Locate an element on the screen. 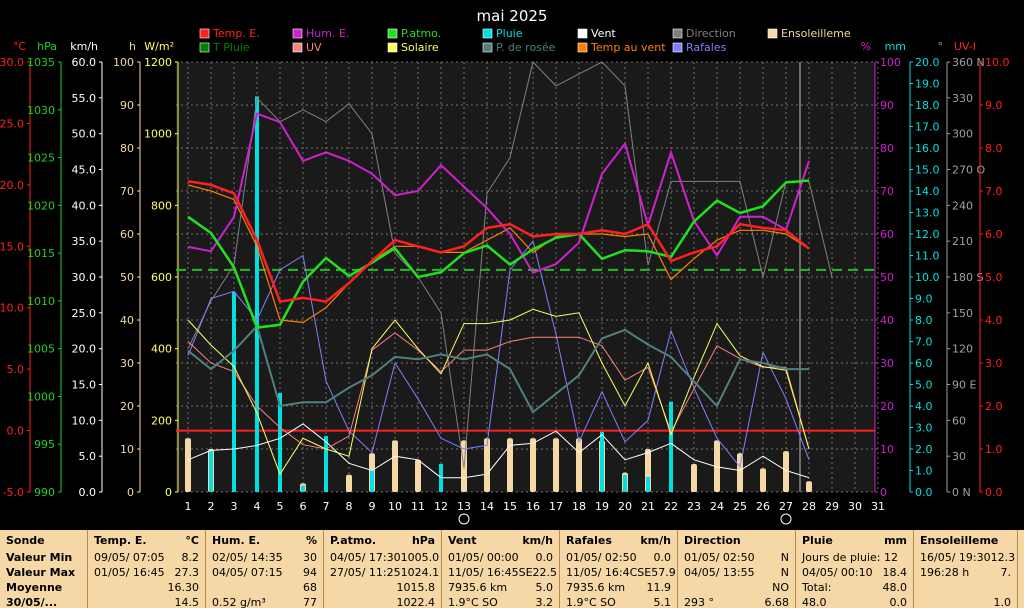 The height and width of the screenshot is (608, 1024). summary-cell-detail: 04/05/ 17:30 is located at coordinates (365, 557).